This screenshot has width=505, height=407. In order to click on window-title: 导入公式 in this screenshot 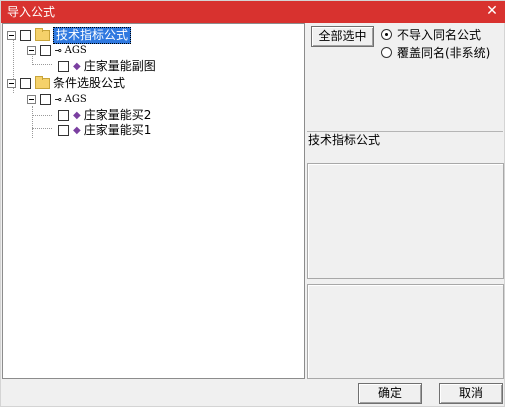, I will do `click(31, 12)`.